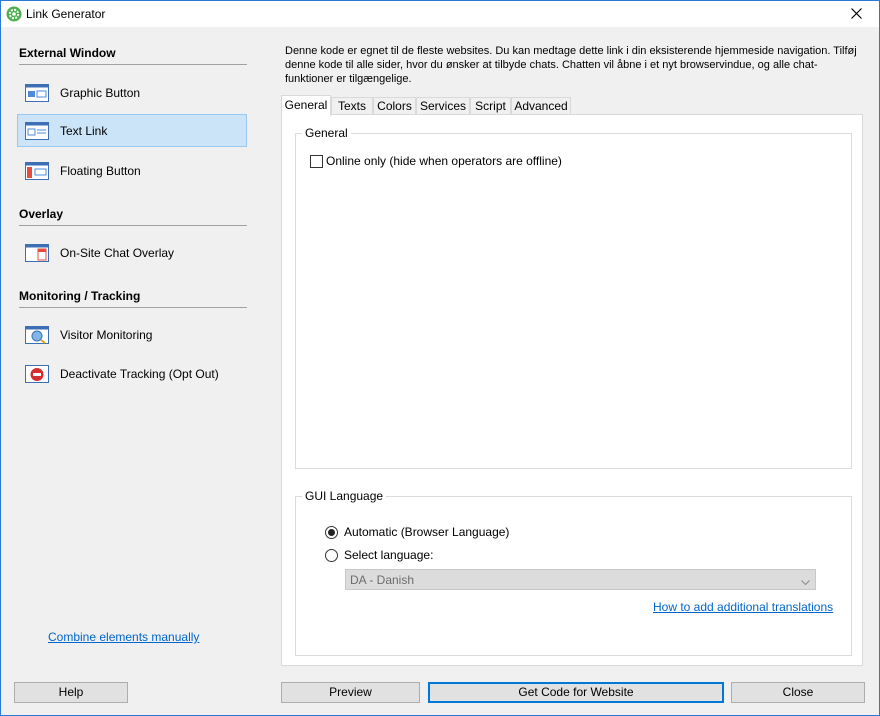 The image size is (880, 716). I want to click on help-button: Help, so click(71, 692).